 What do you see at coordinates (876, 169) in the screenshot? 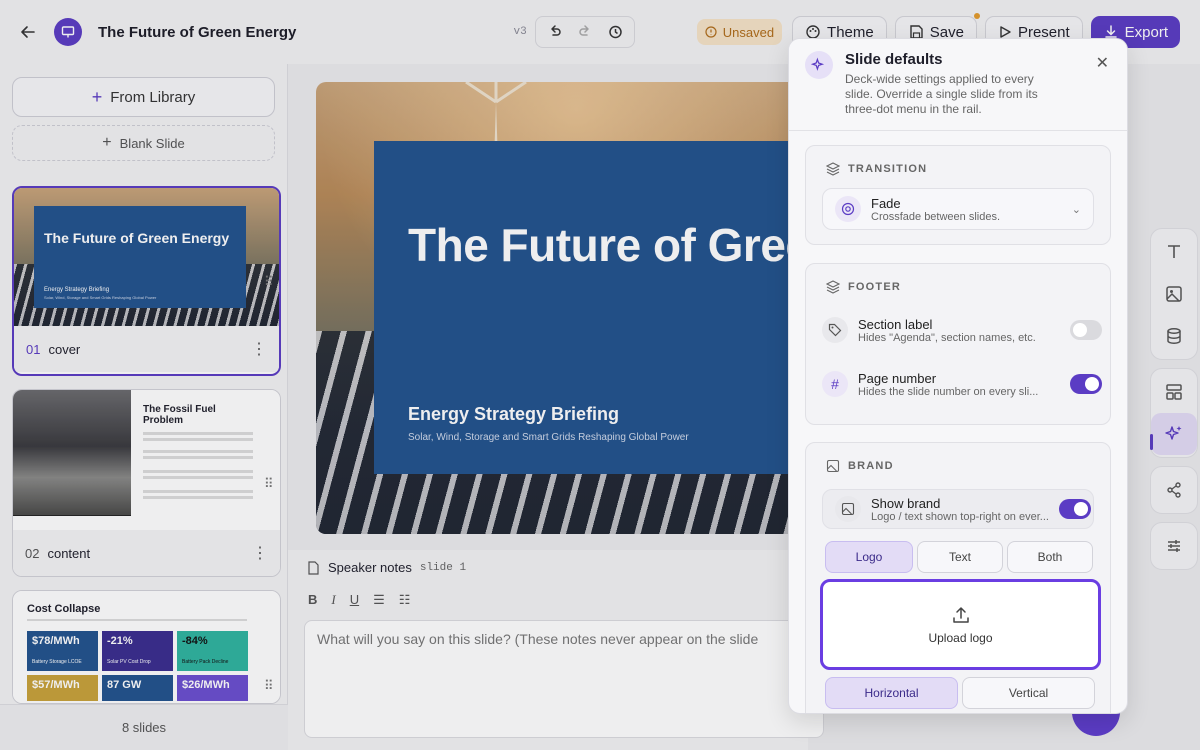
I see `transition-heading: TRANSITION` at bounding box center [876, 169].